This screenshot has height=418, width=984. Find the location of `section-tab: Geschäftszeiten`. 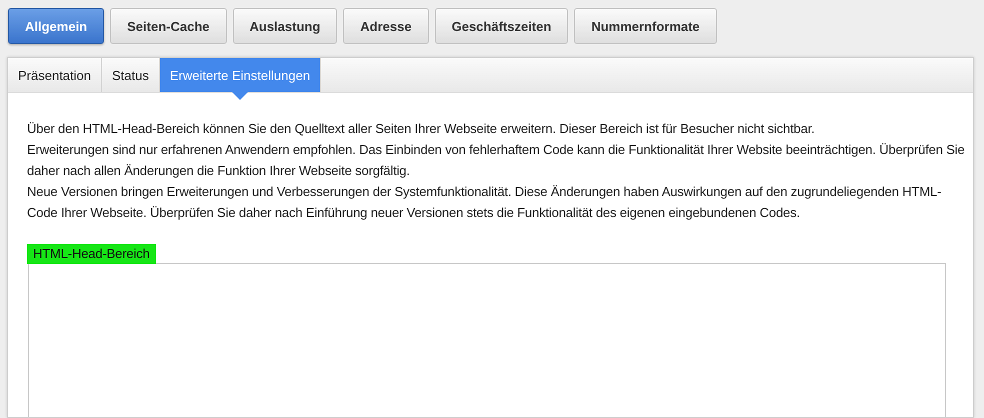

section-tab: Geschäftszeiten is located at coordinates (501, 26).